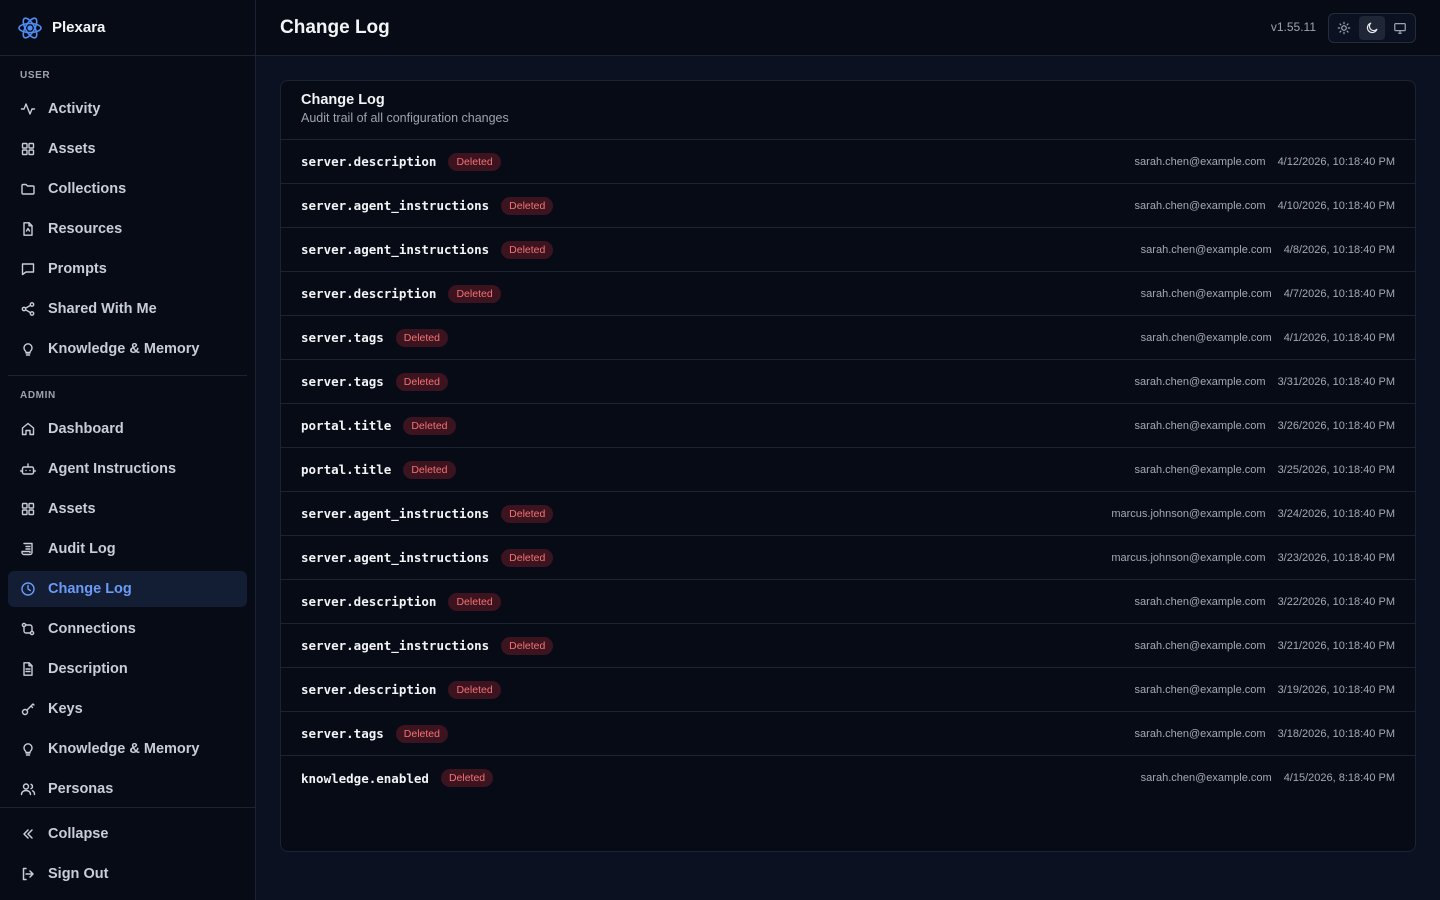 This screenshot has height=900, width=1440. I want to click on change-timestamp: 3/24/2026, 10:18:40 PM, so click(1336, 513).